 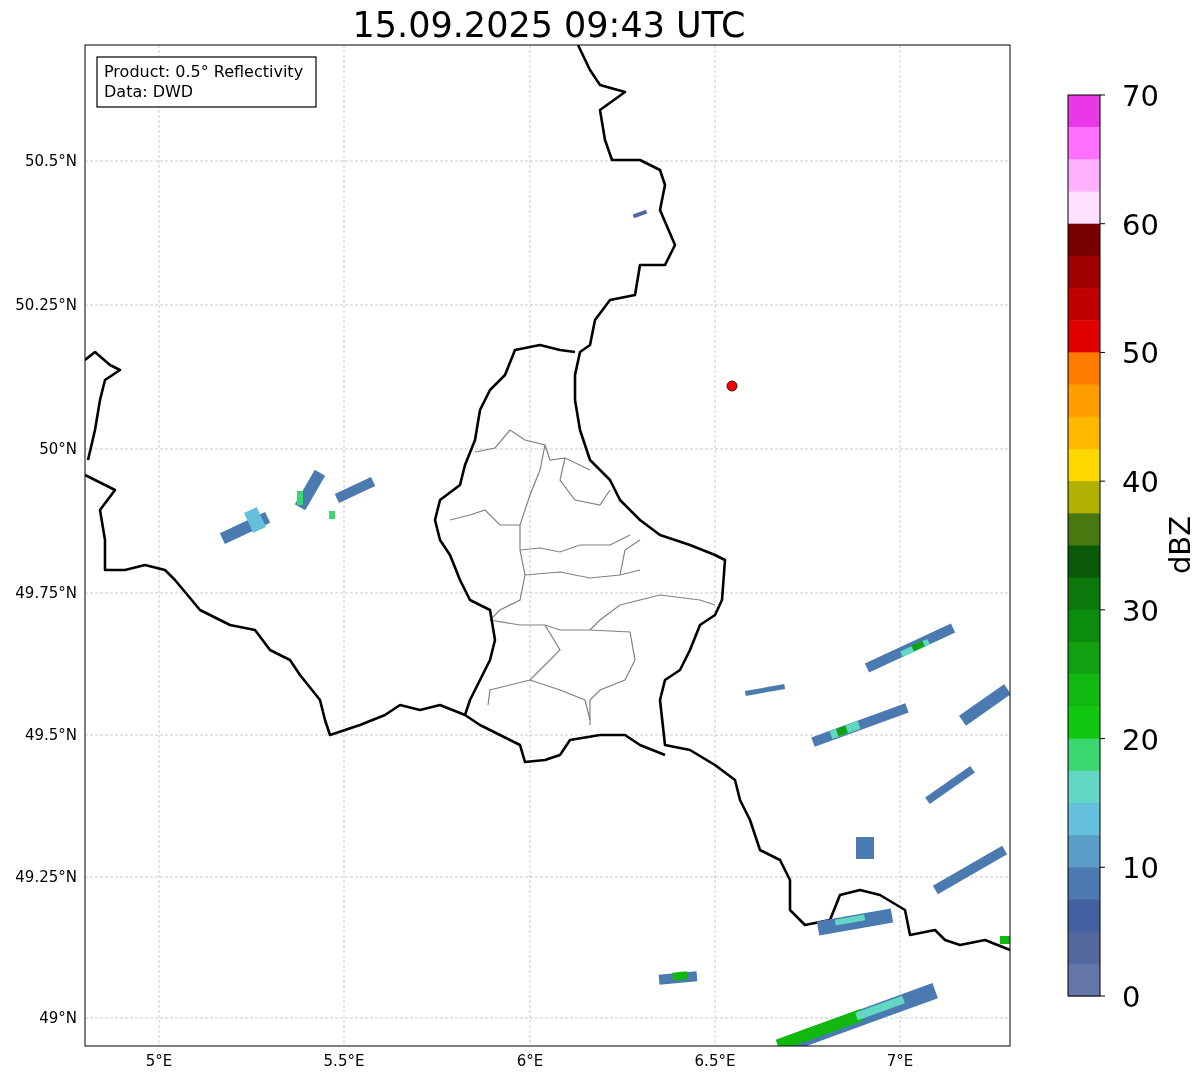 I want to click on axis-label: 6.5°E, so click(x=715, y=1061).